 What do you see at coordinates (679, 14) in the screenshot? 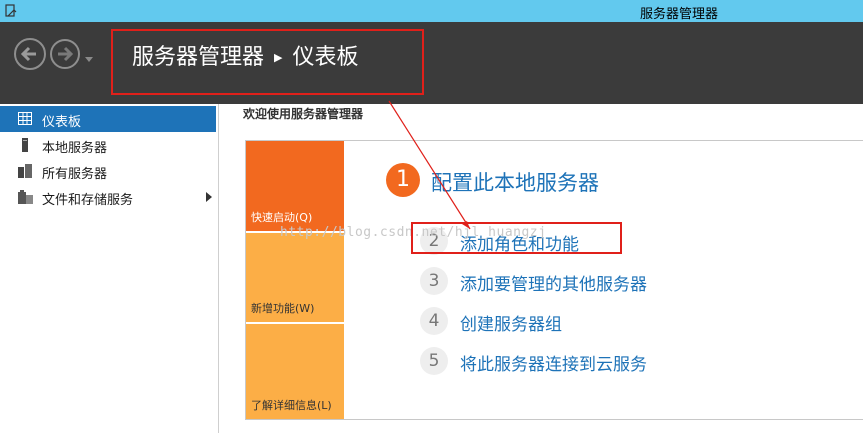
I see `window-title: 服务器管理器` at bounding box center [679, 14].